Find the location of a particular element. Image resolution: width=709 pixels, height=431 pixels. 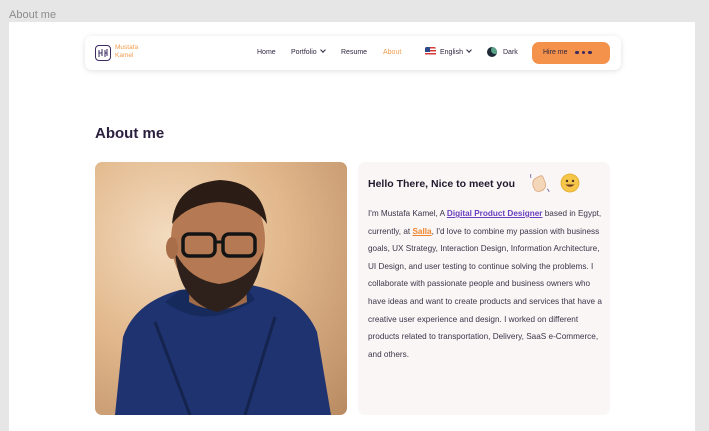

nav-resume: Resume is located at coordinates (354, 52).